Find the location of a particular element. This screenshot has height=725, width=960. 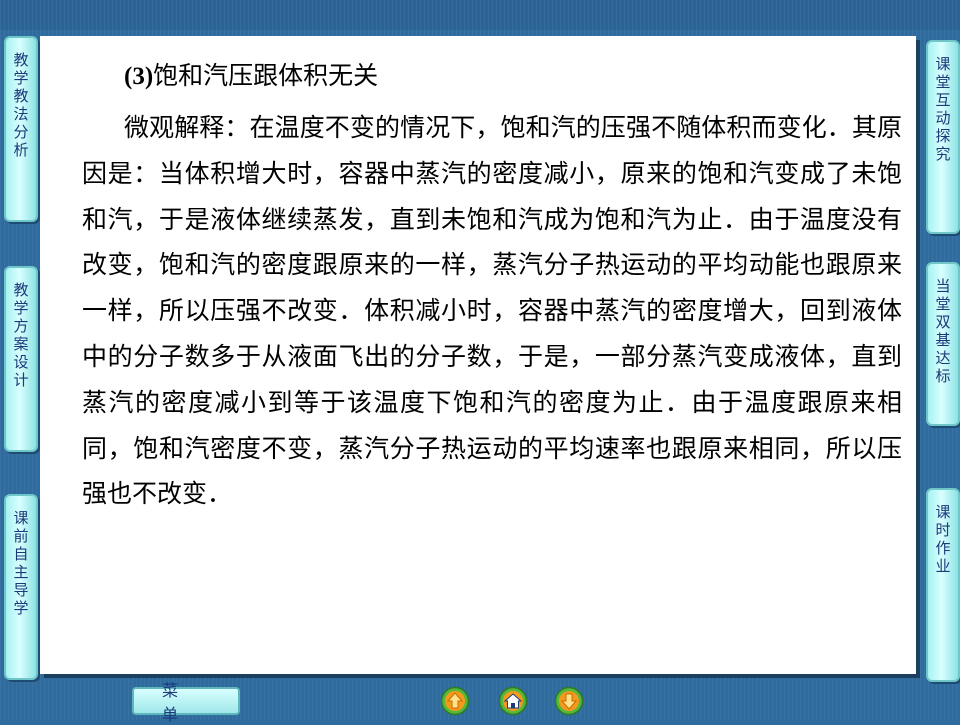

section-title: (3)饱和汽压跟体积无关 is located at coordinates (492, 76).